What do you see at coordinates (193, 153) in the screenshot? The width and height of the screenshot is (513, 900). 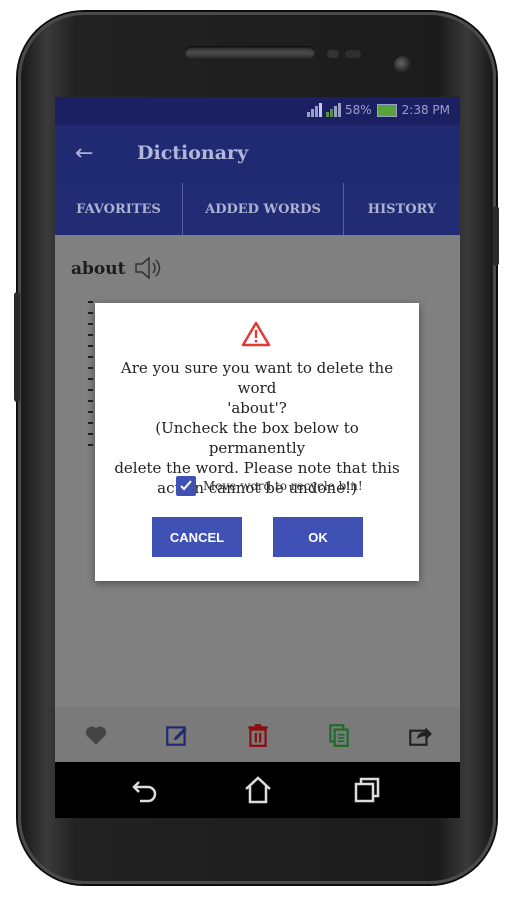 I see `page-title: Dictionary` at bounding box center [193, 153].